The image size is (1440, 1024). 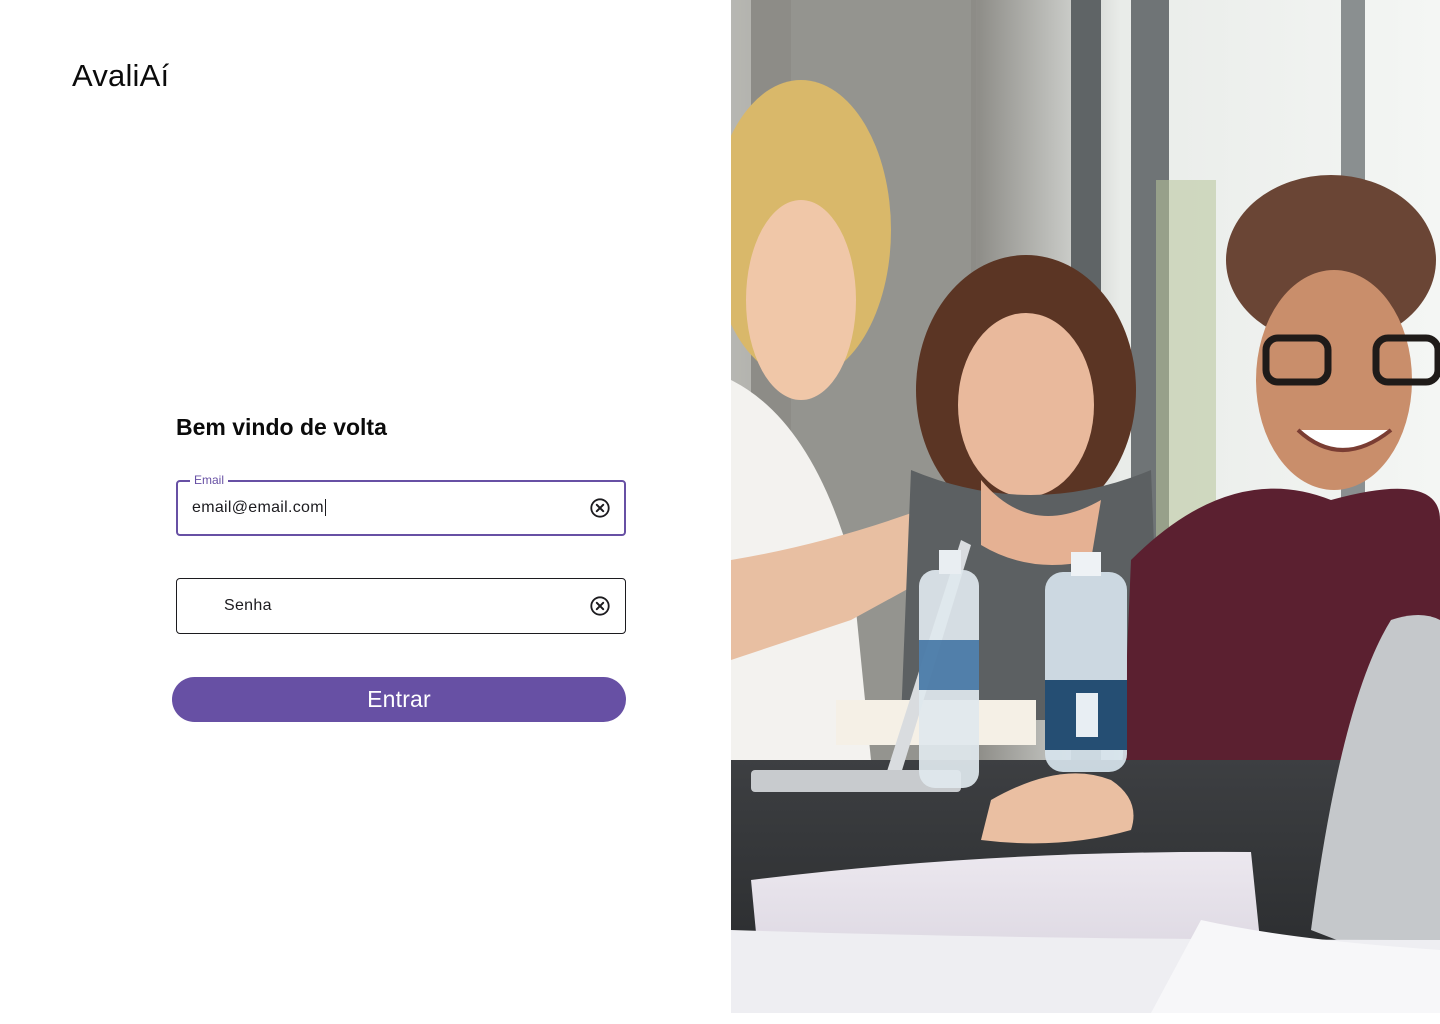 I want to click on app-logo: AvaliAí, so click(x=121, y=75).